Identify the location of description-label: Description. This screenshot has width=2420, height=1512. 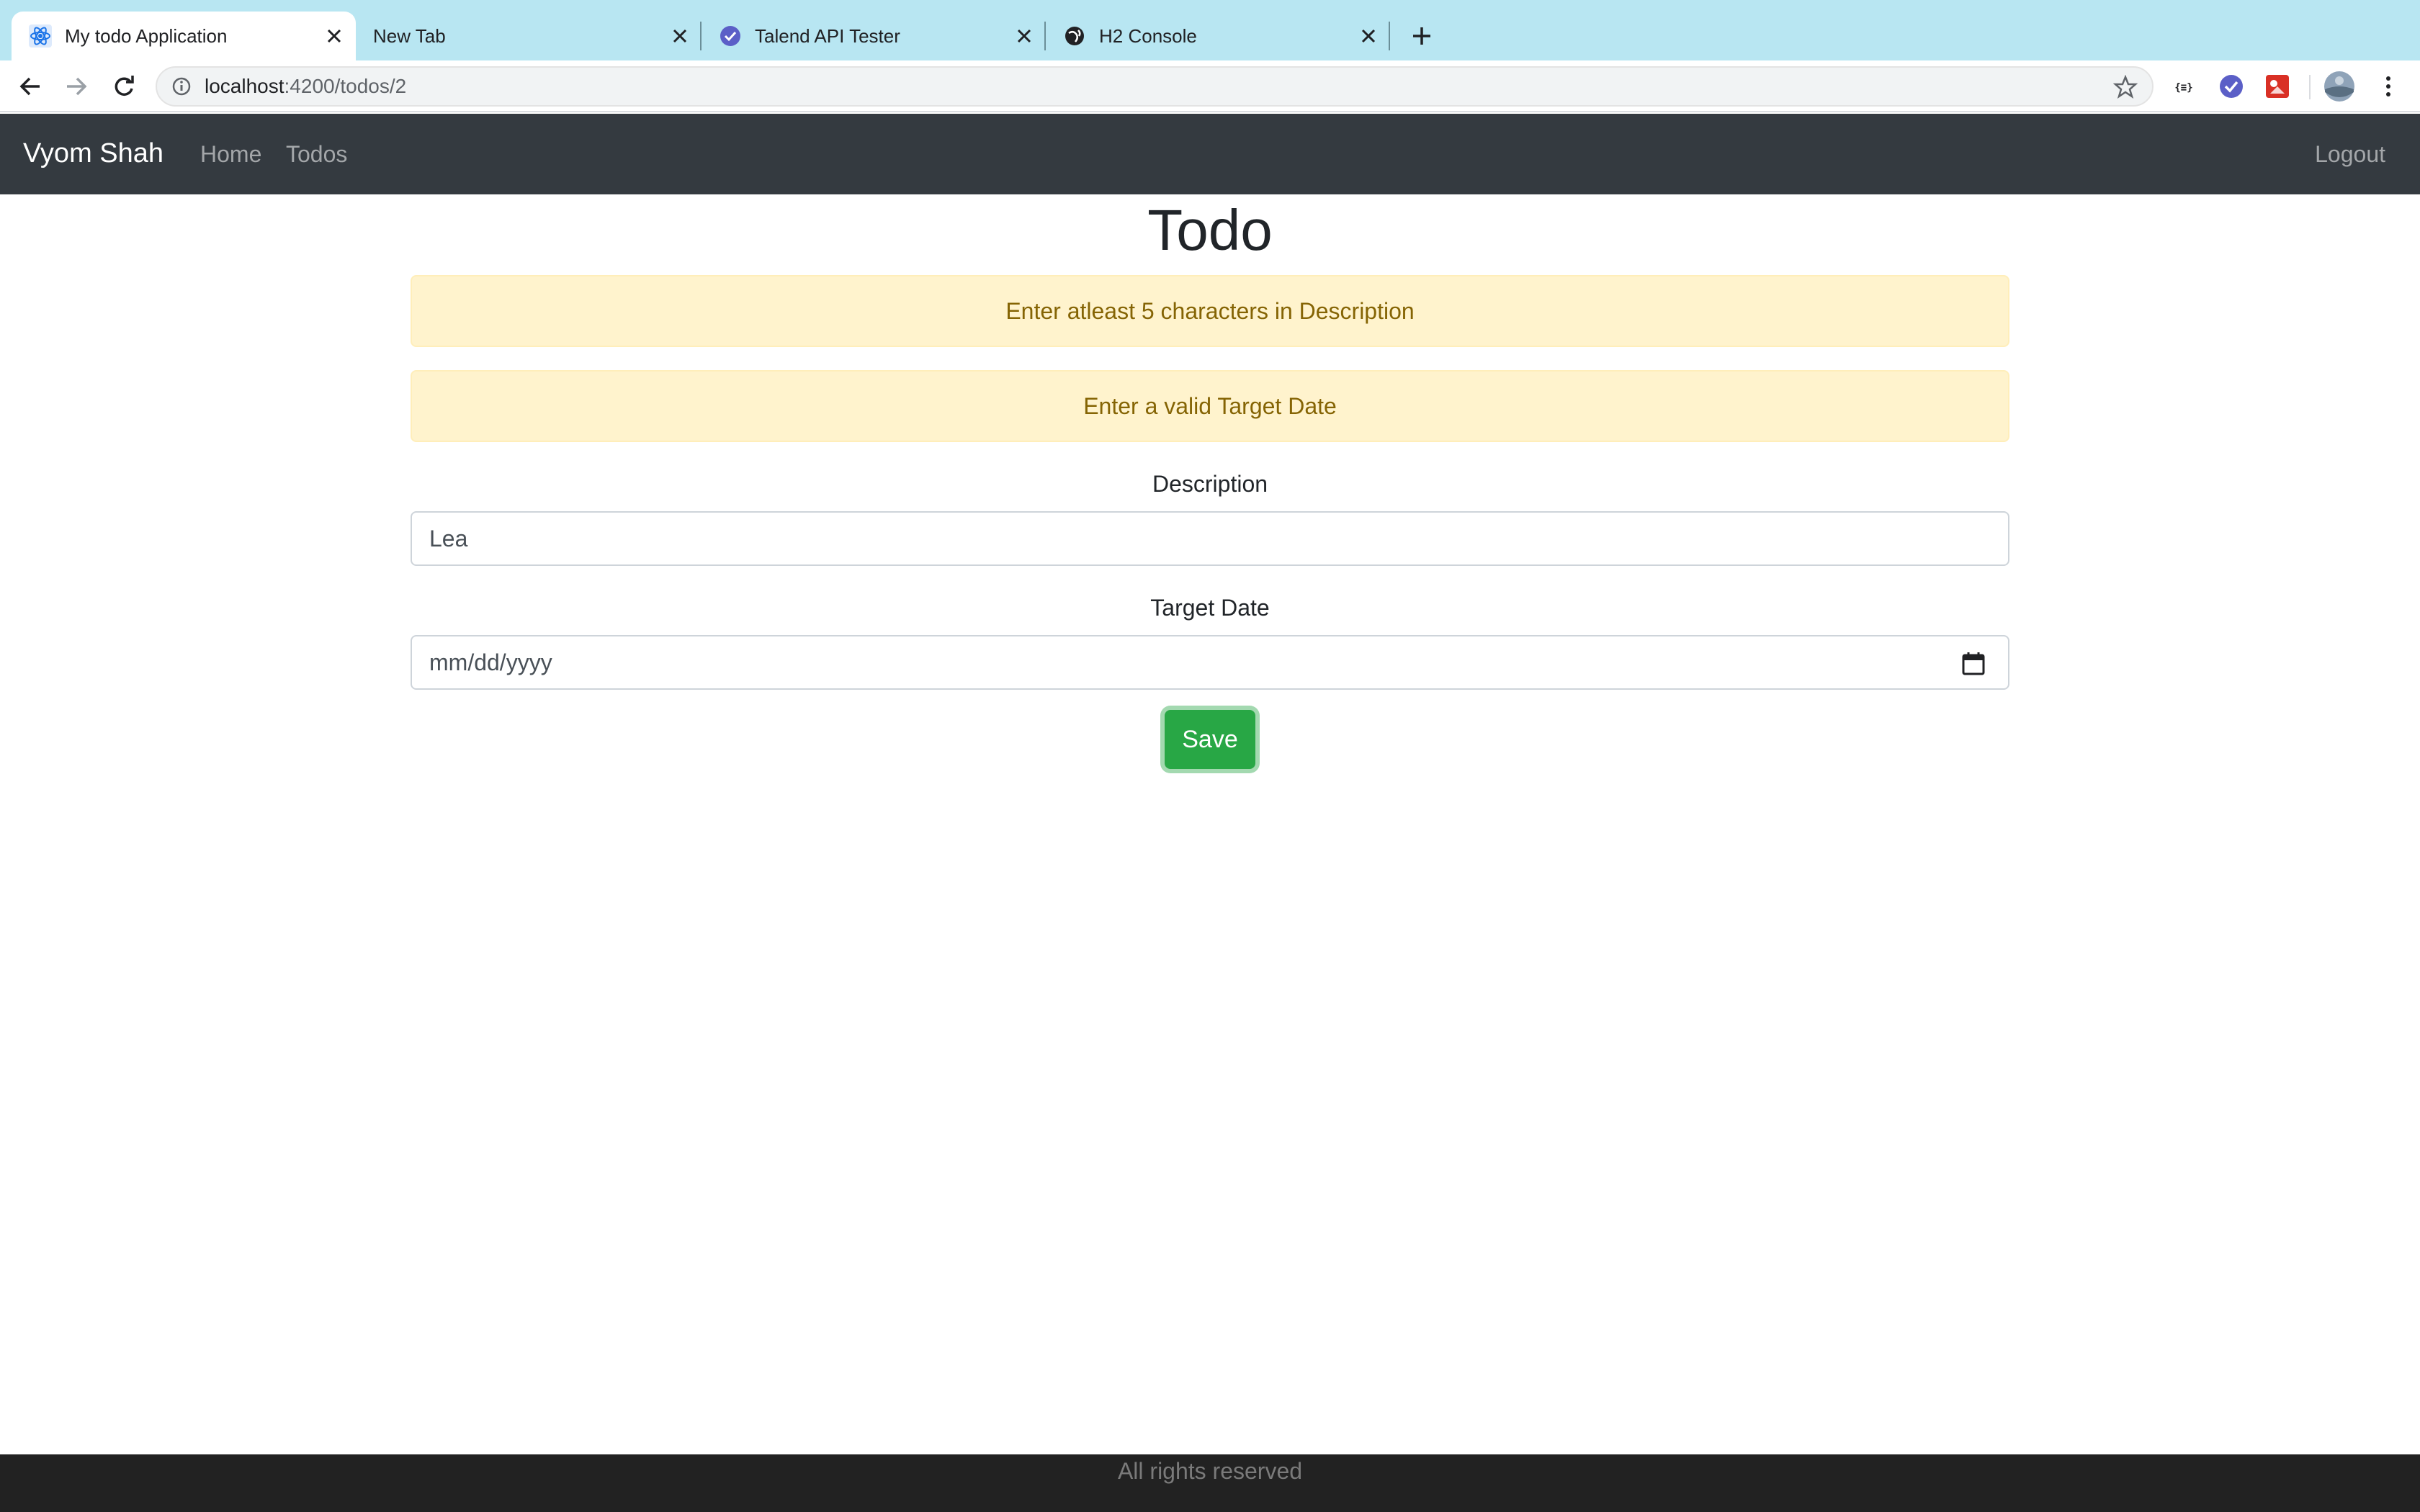
(1210, 484).